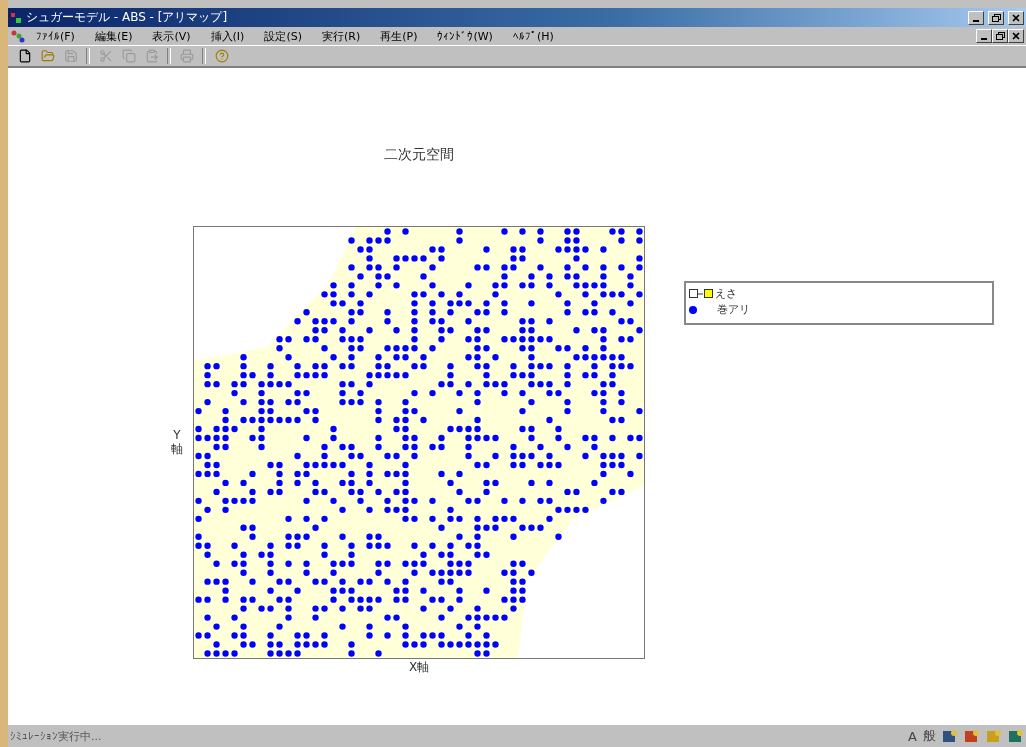  I want to click on y-axis-label: Y 軸, so click(177, 442).